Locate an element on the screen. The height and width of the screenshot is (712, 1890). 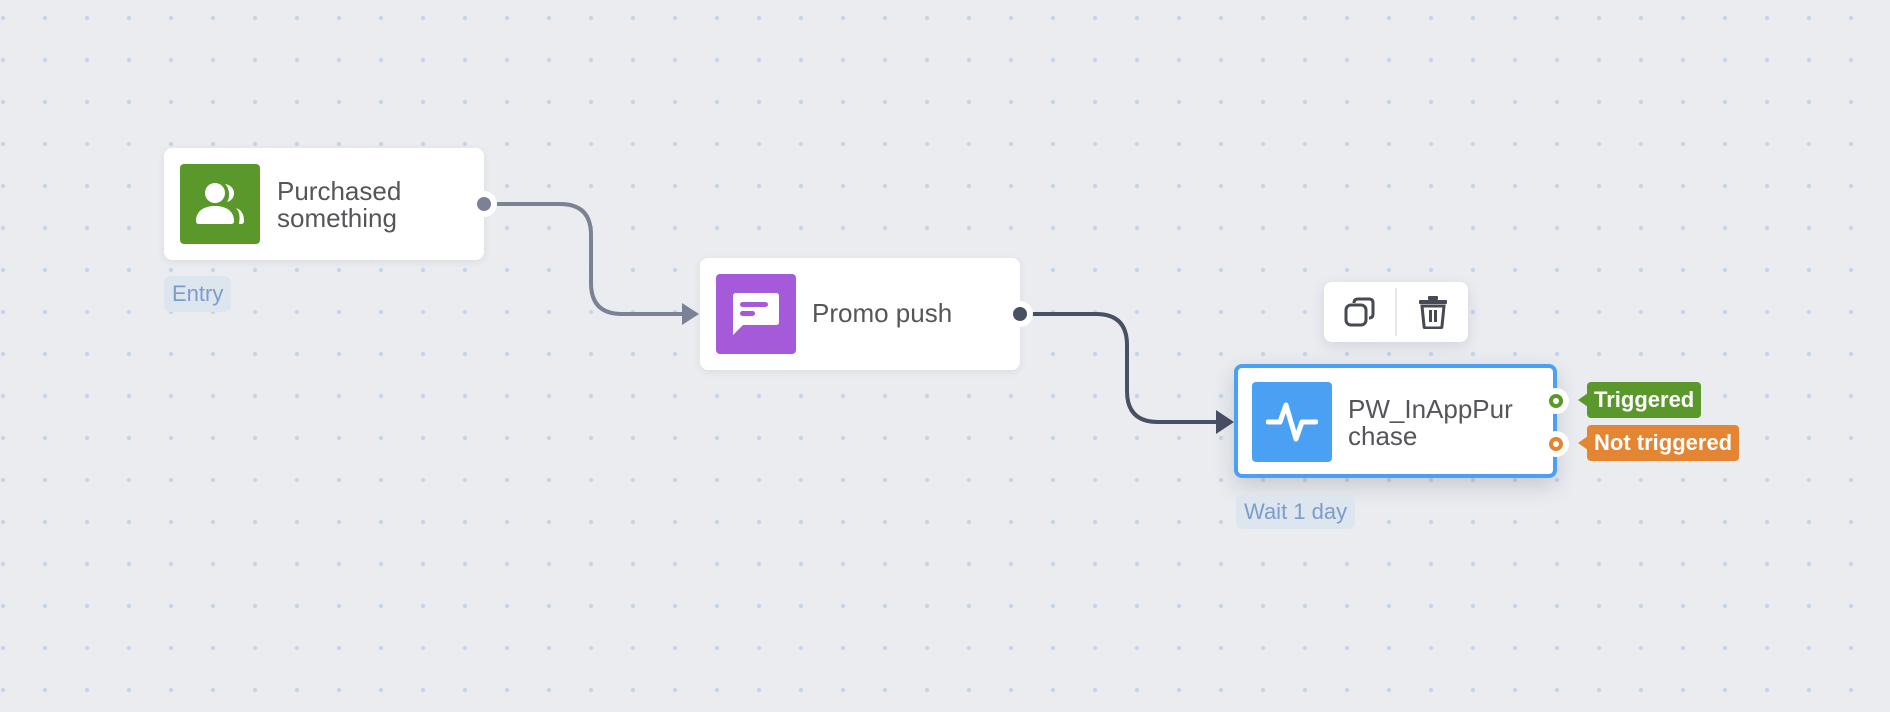
activity-pulse-icon is located at coordinates (1292, 422).